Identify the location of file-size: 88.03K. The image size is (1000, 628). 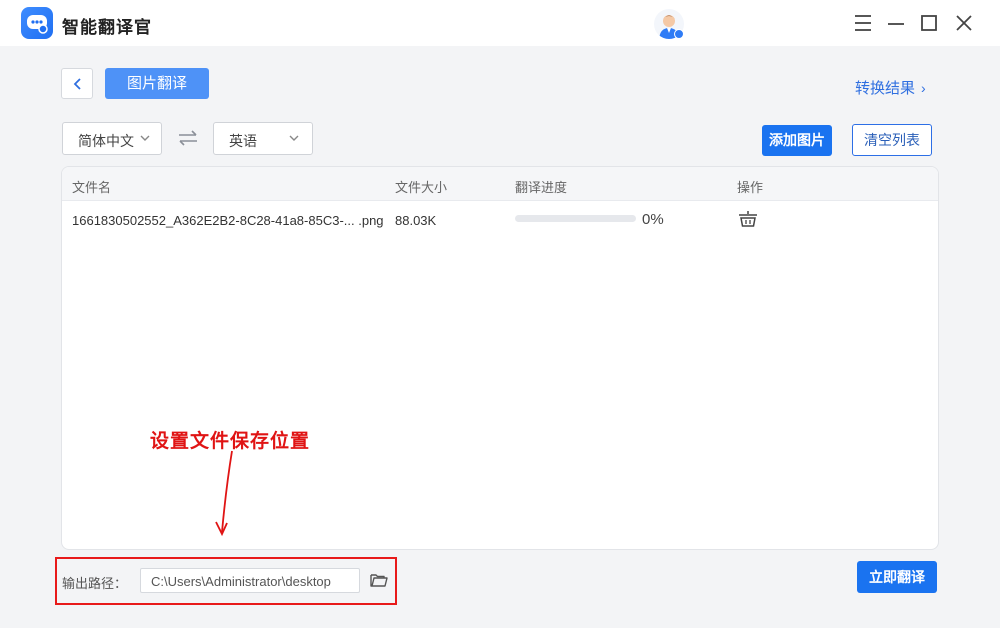
(415, 220).